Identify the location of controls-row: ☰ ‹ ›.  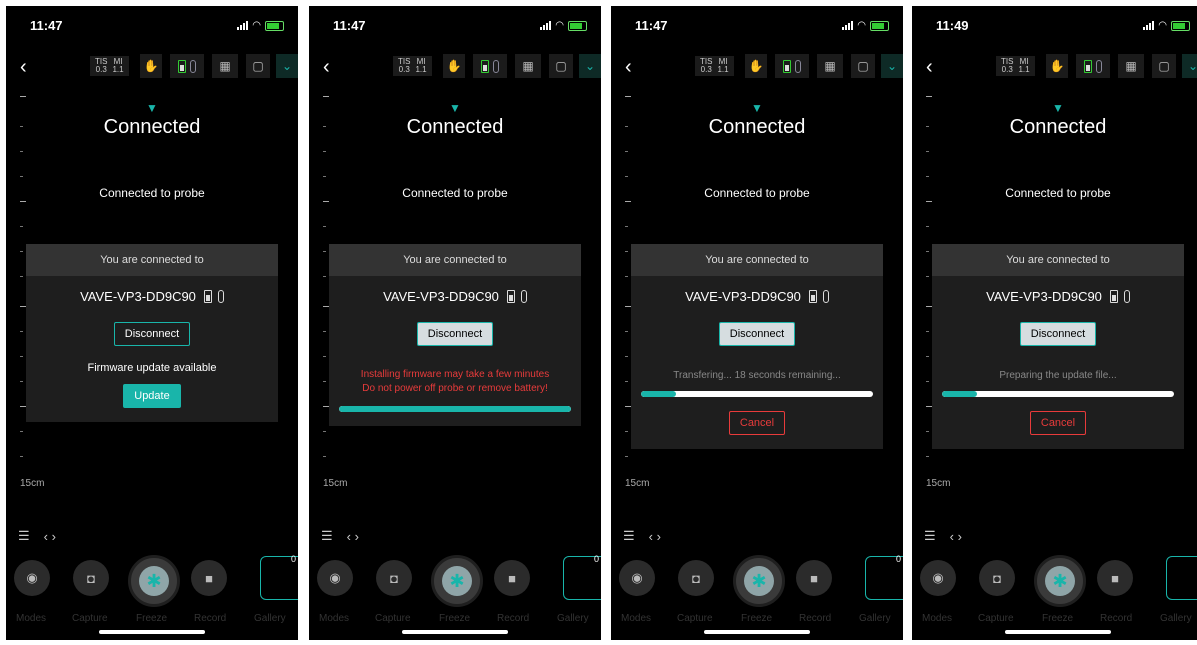
(642, 536).